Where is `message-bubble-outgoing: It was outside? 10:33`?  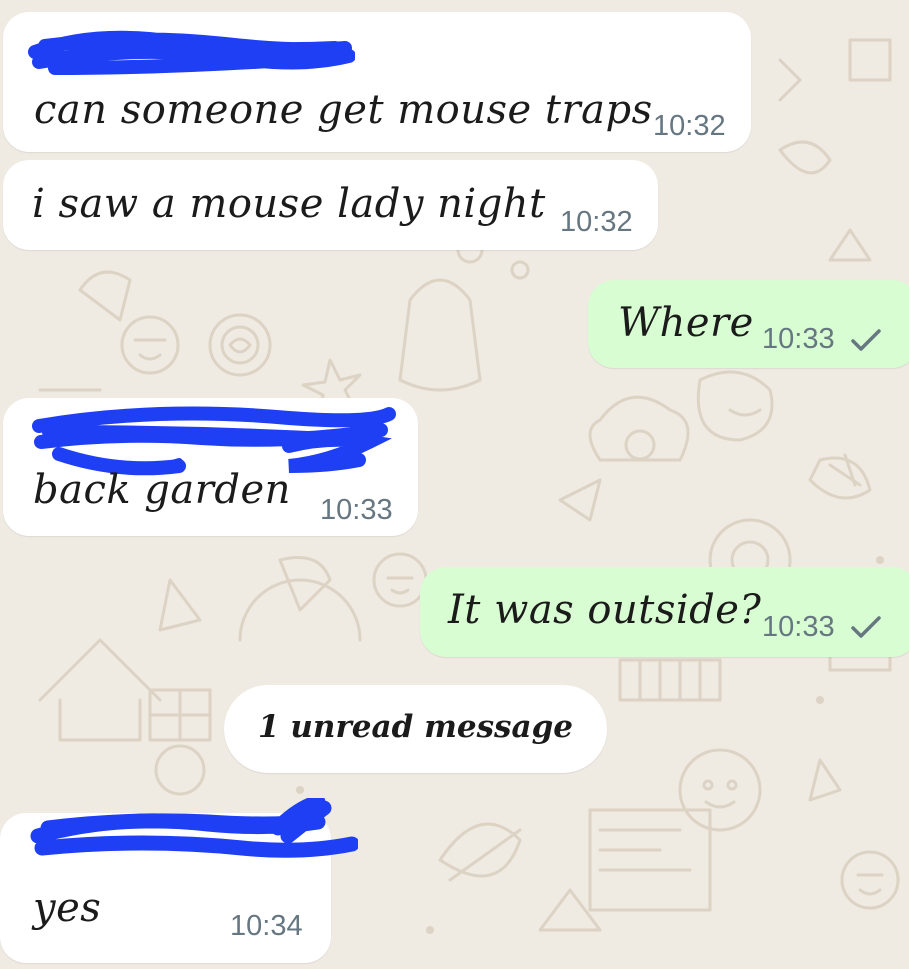
message-bubble-outgoing: It was outside? 10:33 is located at coordinates (664, 612).